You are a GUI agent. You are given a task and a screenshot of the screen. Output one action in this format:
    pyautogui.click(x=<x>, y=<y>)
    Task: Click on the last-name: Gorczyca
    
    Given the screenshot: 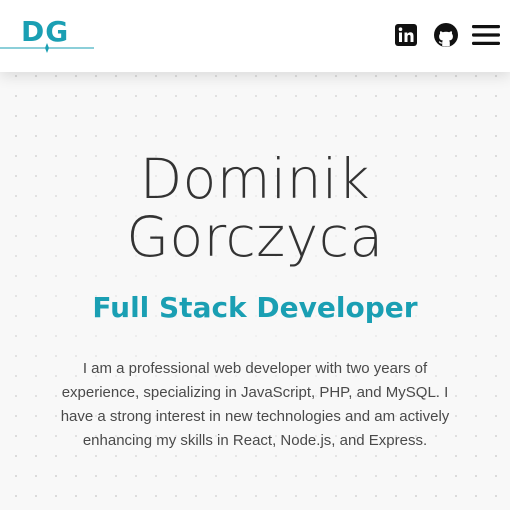 What is the action you would take?
    pyautogui.click(x=255, y=237)
    